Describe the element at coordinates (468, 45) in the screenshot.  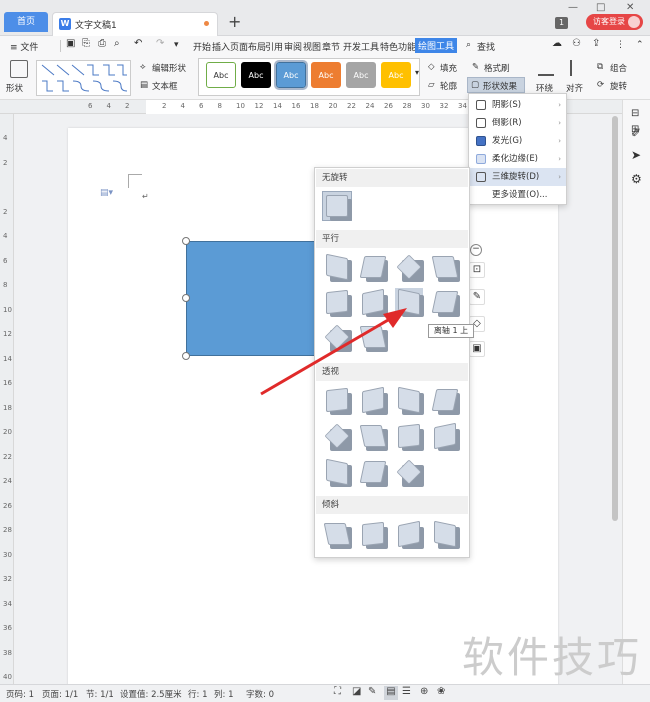
I see `search-icon: ⌕` at that location.